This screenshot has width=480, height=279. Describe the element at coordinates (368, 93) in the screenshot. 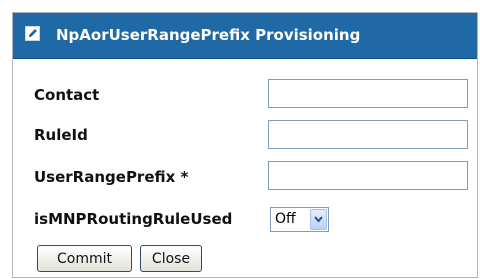

I see `contact-input` at that location.